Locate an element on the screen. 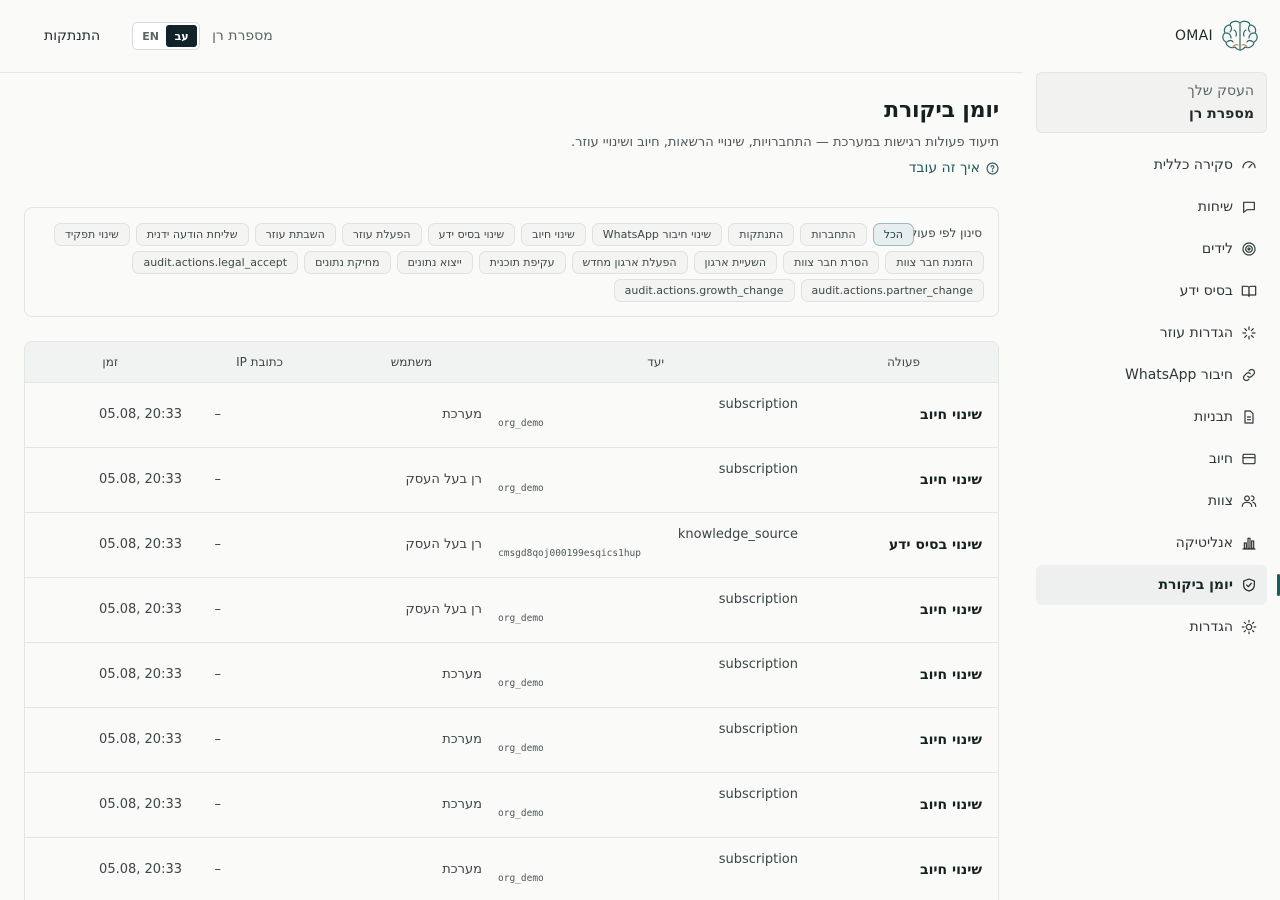  sidebar-item-label: יומן ביקורת is located at coordinates (1195, 585).